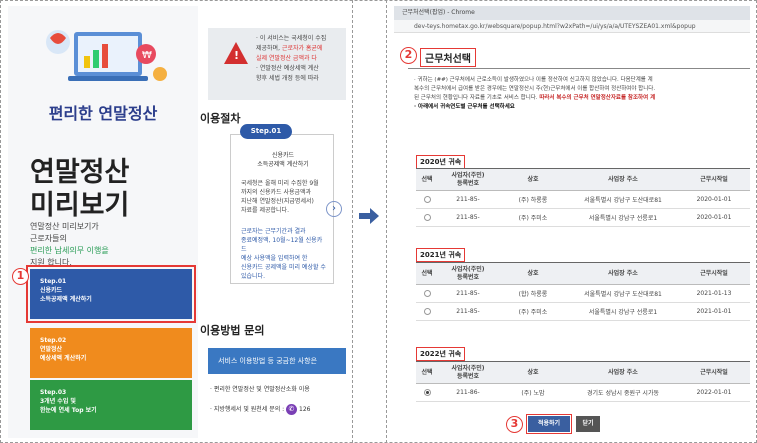  Describe the element at coordinates (260, 389) in the screenshot. I see `cs-item: · 편리한 연말정산 및 연말정산소화 이용` at that location.